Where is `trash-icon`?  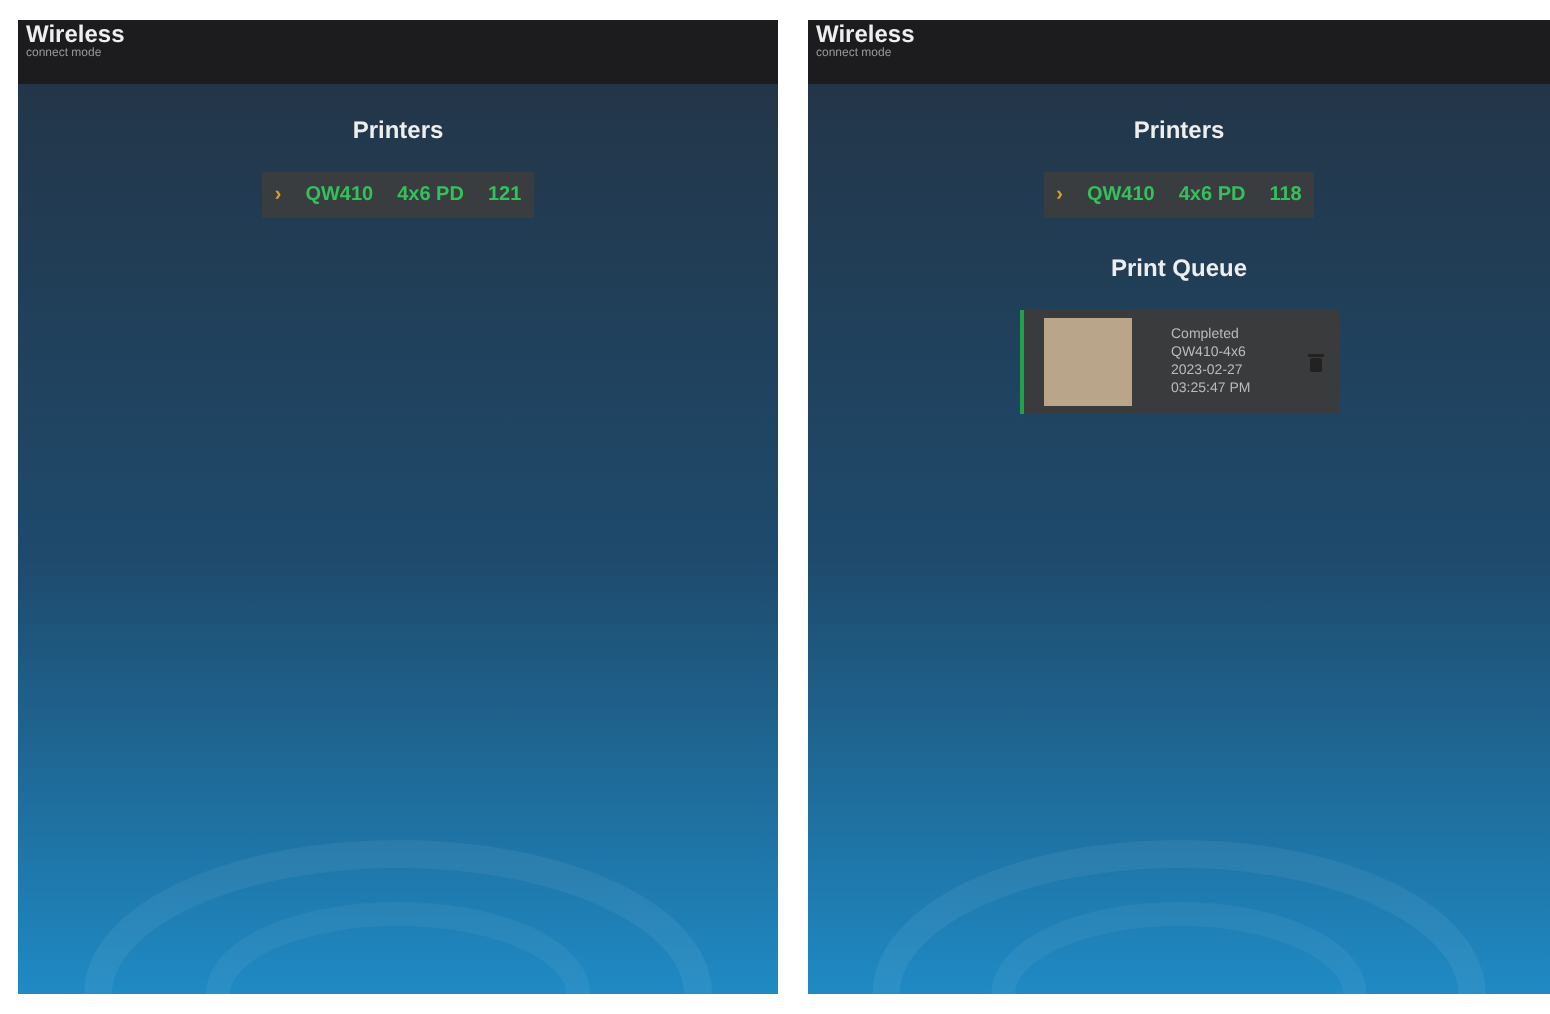 trash-icon is located at coordinates (1315, 362).